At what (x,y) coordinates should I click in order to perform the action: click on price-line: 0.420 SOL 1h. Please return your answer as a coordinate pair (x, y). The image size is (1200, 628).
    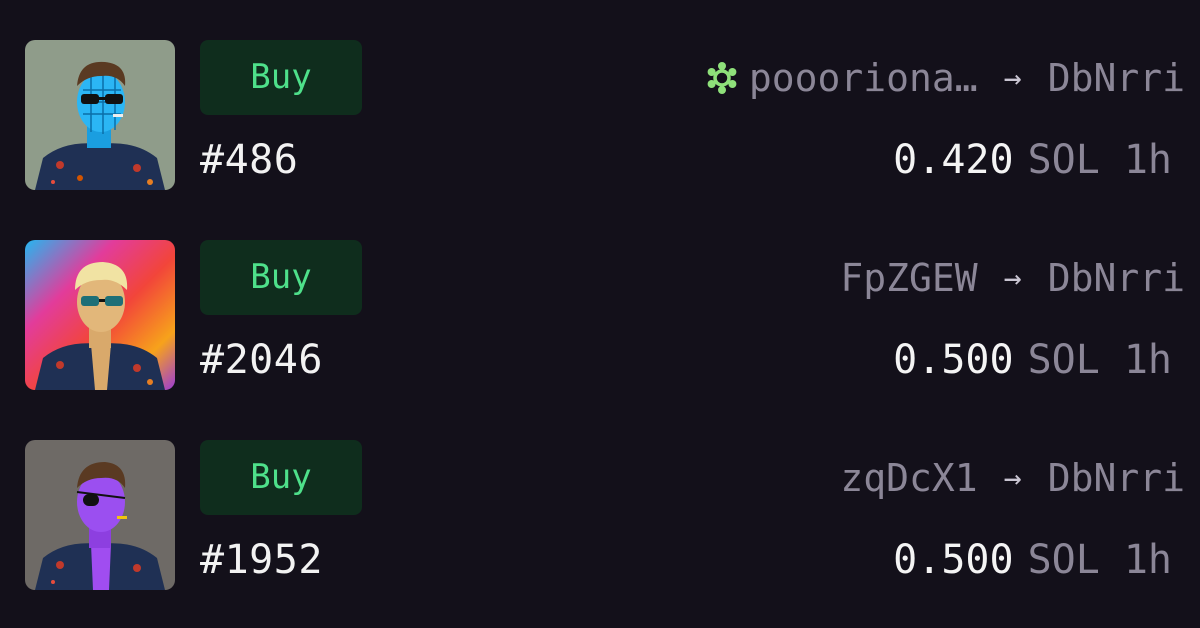
    Looking at the image, I should click on (1032, 160).